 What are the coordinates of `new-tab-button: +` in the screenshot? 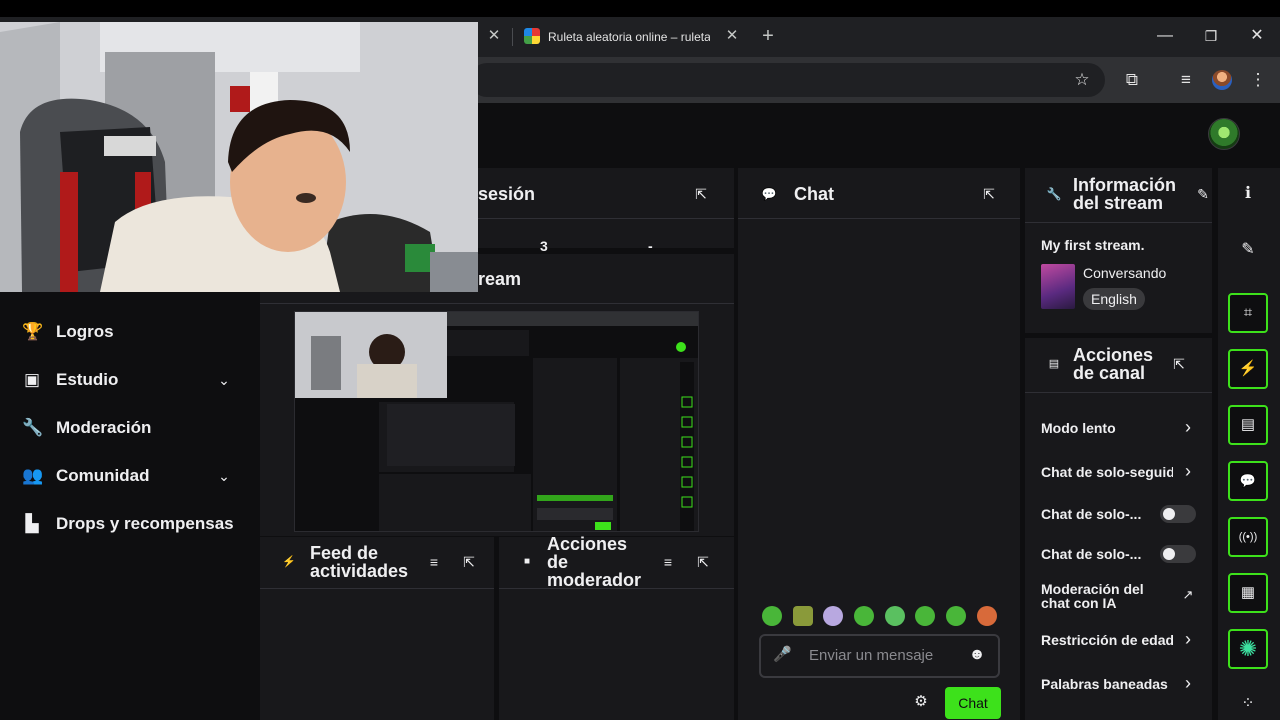 It's located at (768, 36).